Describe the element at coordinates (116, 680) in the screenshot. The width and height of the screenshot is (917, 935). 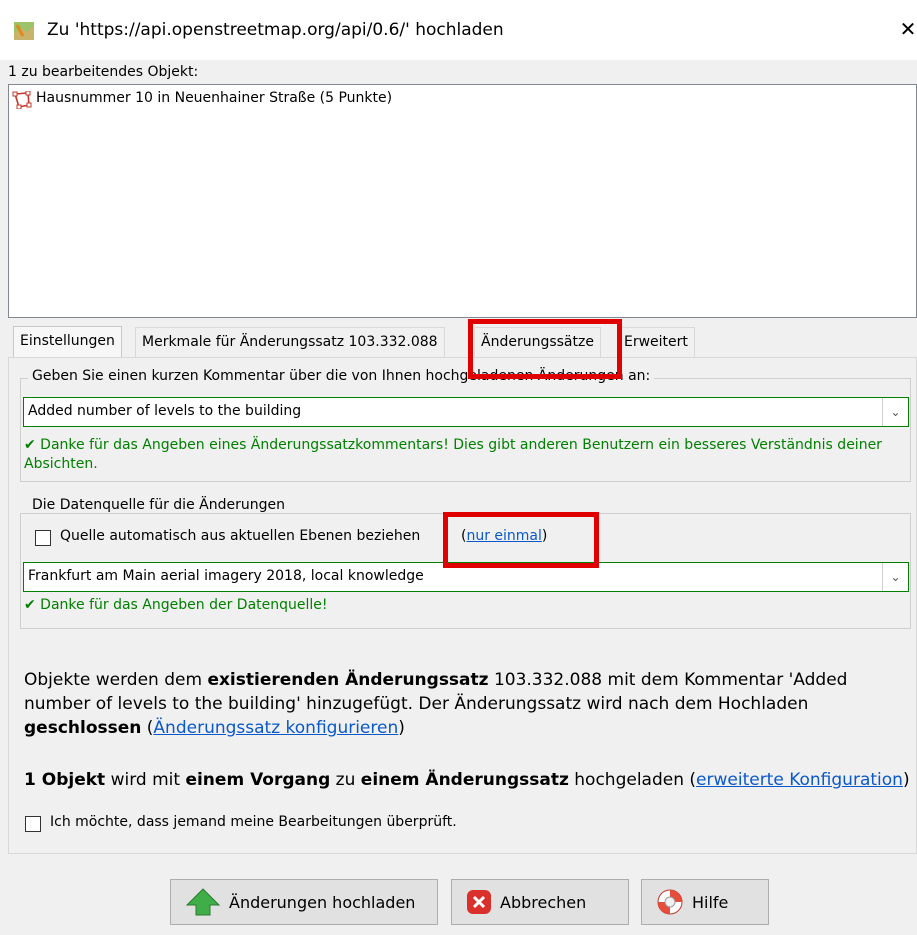
I see `info-text: Objekte werden dem` at that location.